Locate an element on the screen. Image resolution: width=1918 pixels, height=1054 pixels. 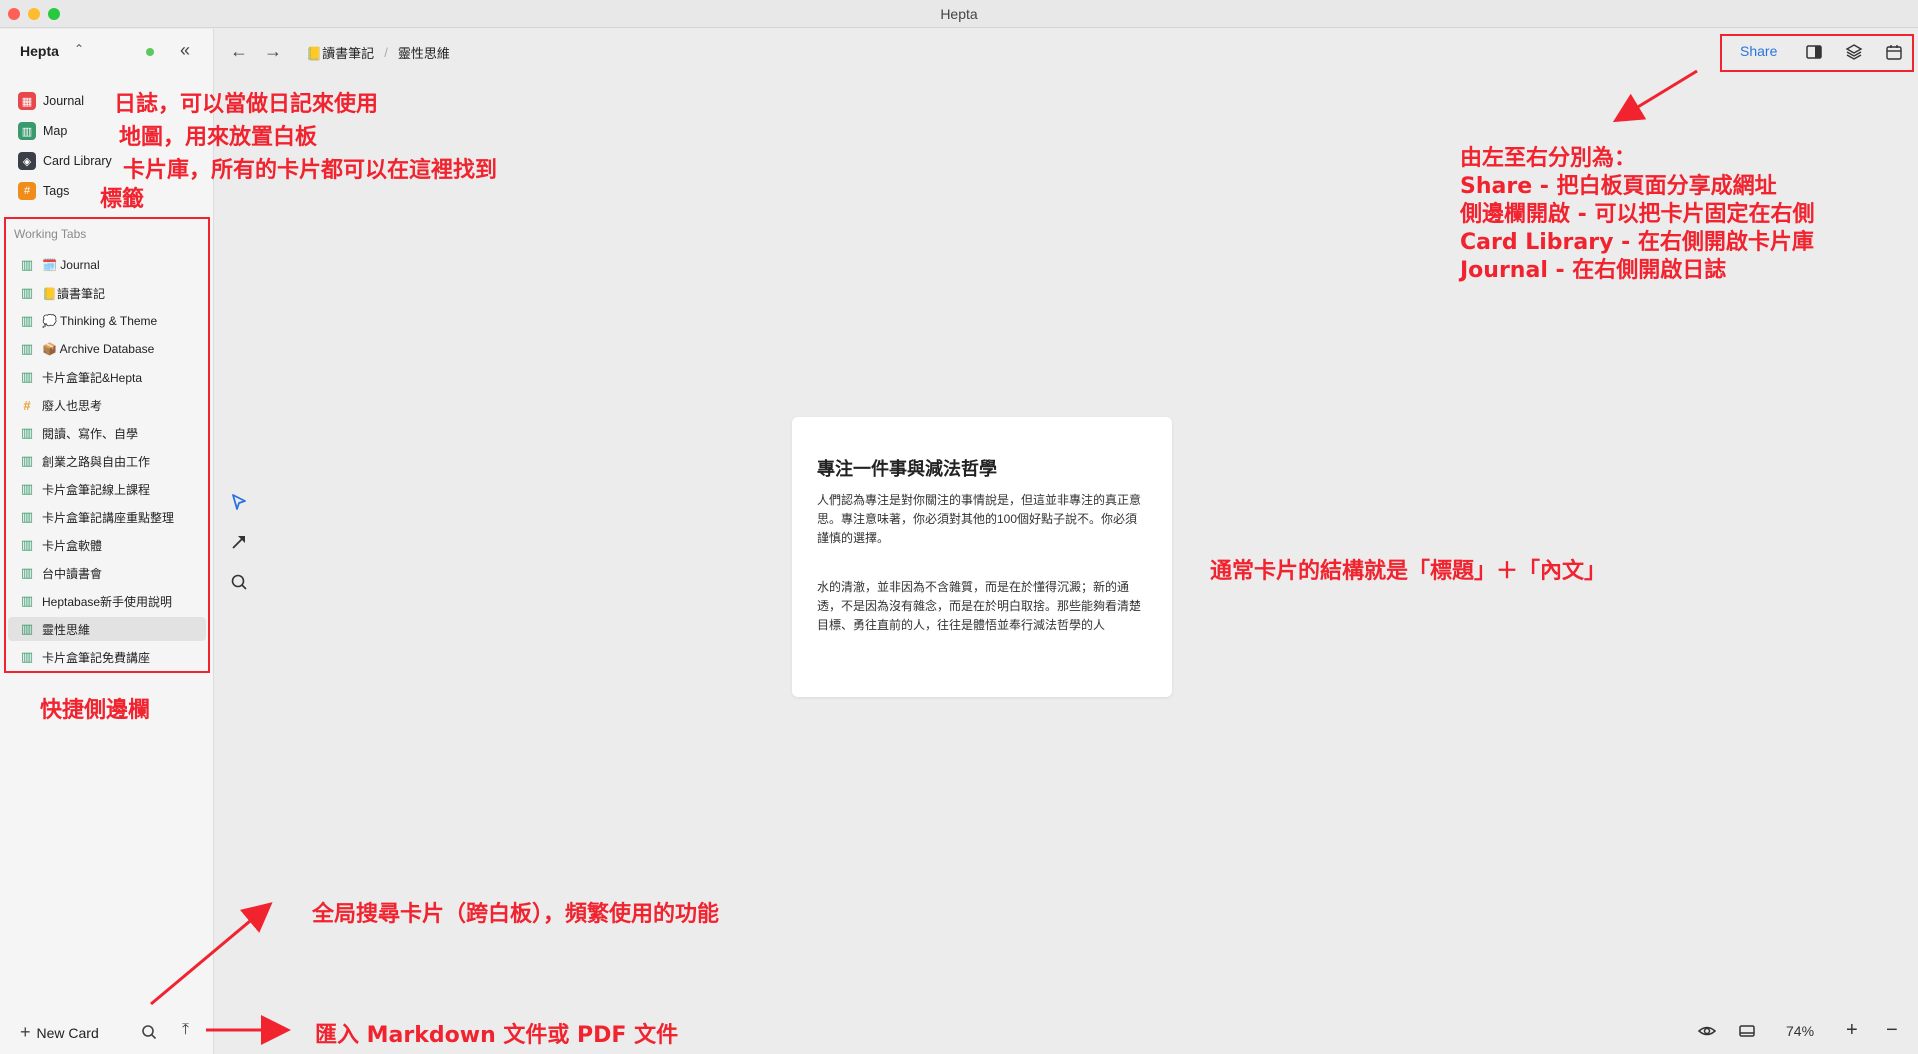
working-tab-item: ▥ 卡片盒軟體 is located at coordinates (107, 545).